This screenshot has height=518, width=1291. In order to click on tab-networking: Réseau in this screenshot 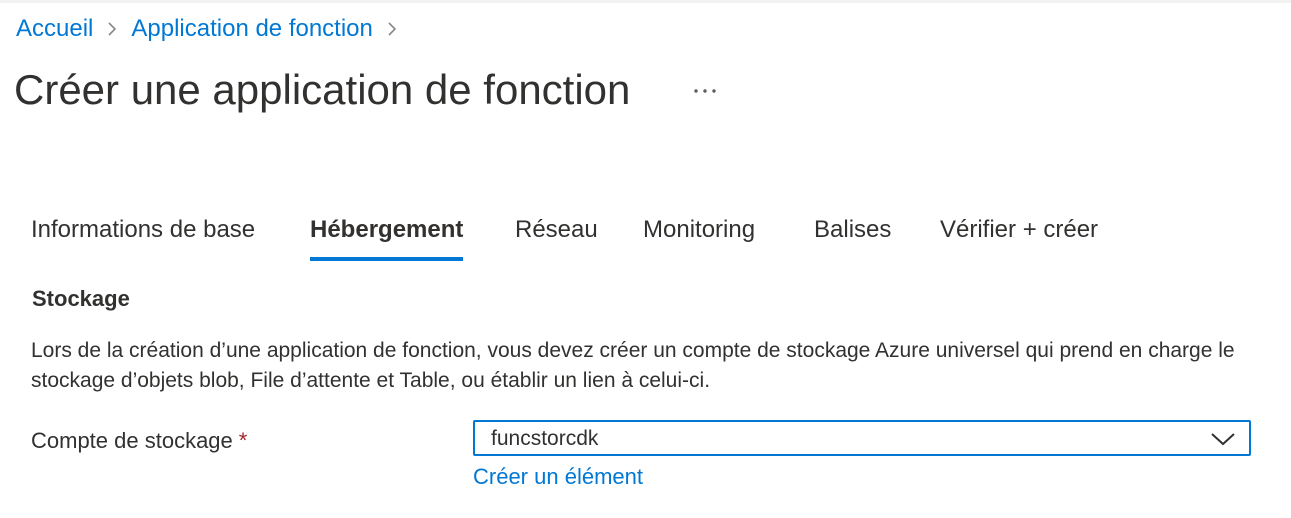, I will do `click(556, 237)`.